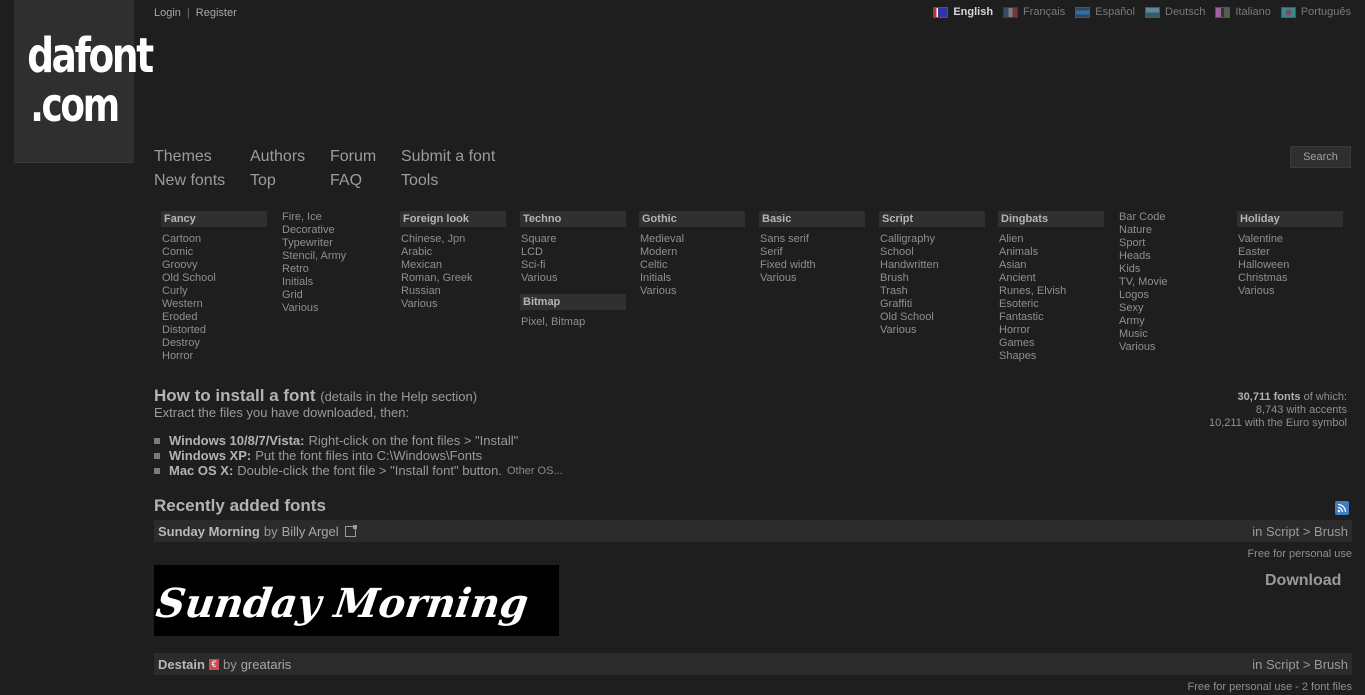 This screenshot has height=695, width=1365. Describe the element at coordinates (1171, 308) in the screenshot. I see `category-item: Sexy` at that location.